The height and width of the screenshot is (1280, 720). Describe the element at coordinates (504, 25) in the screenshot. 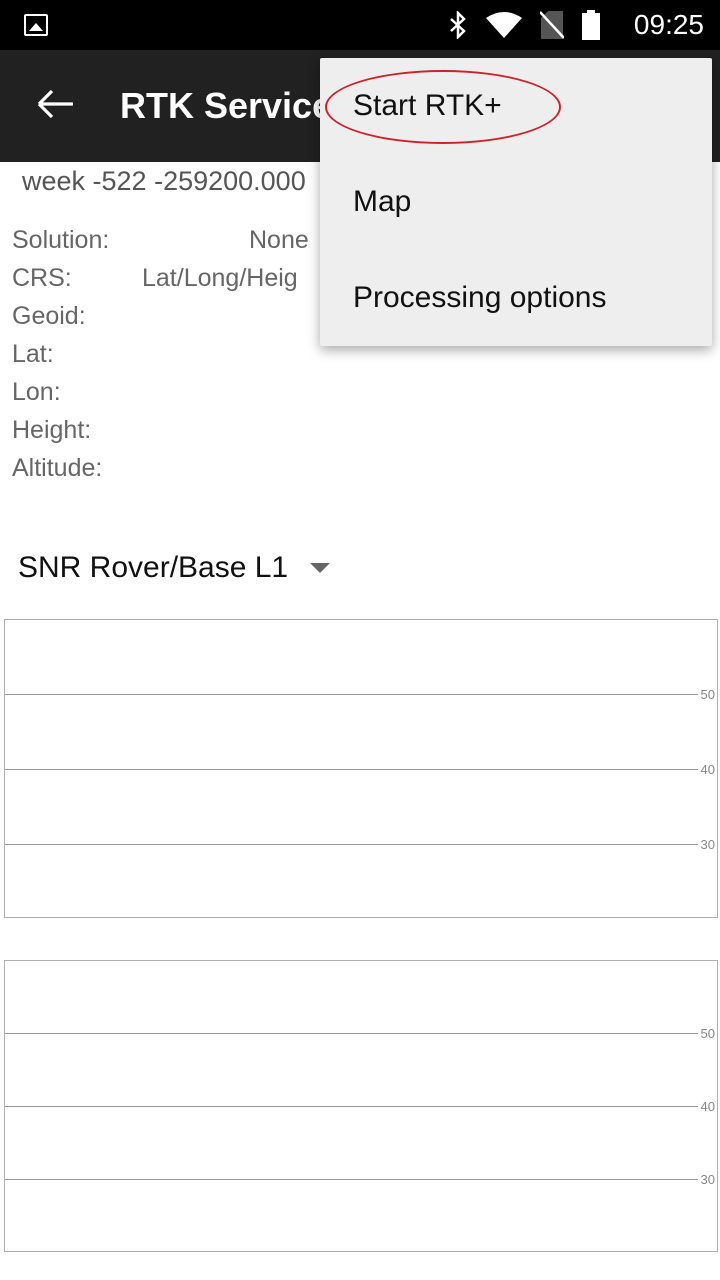

I see `wifi-icon` at that location.